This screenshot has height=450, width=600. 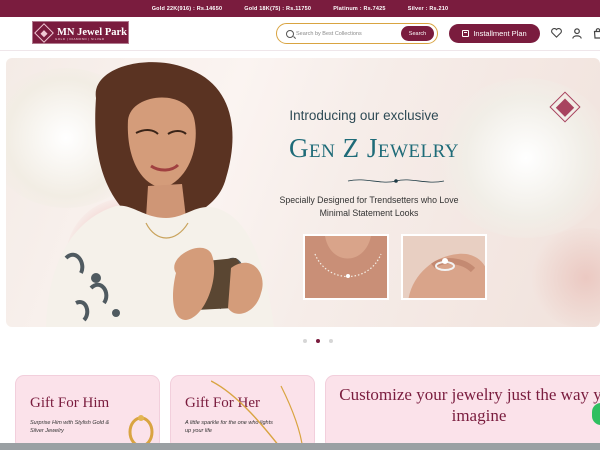 What do you see at coordinates (556, 33) in the screenshot?
I see `heart-icon` at bounding box center [556, 33].